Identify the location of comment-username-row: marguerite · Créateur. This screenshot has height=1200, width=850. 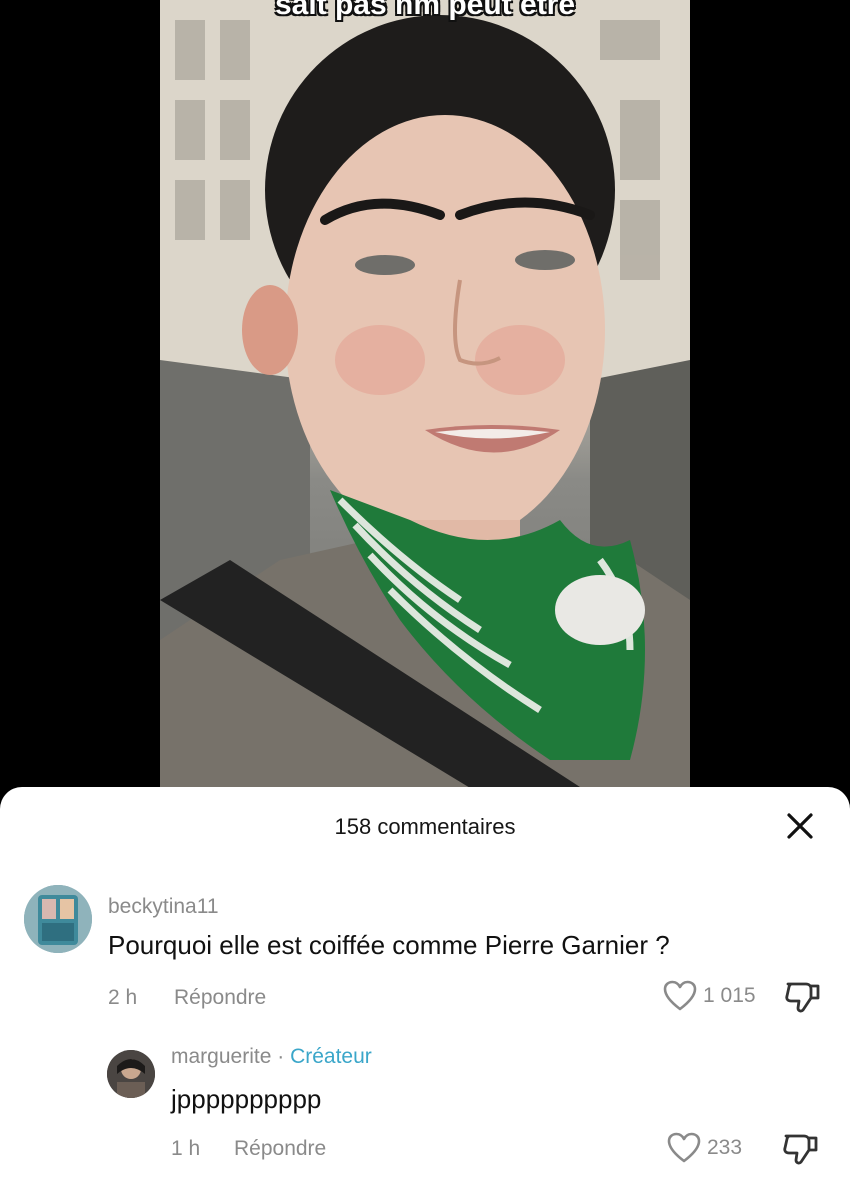
(271, 1057).